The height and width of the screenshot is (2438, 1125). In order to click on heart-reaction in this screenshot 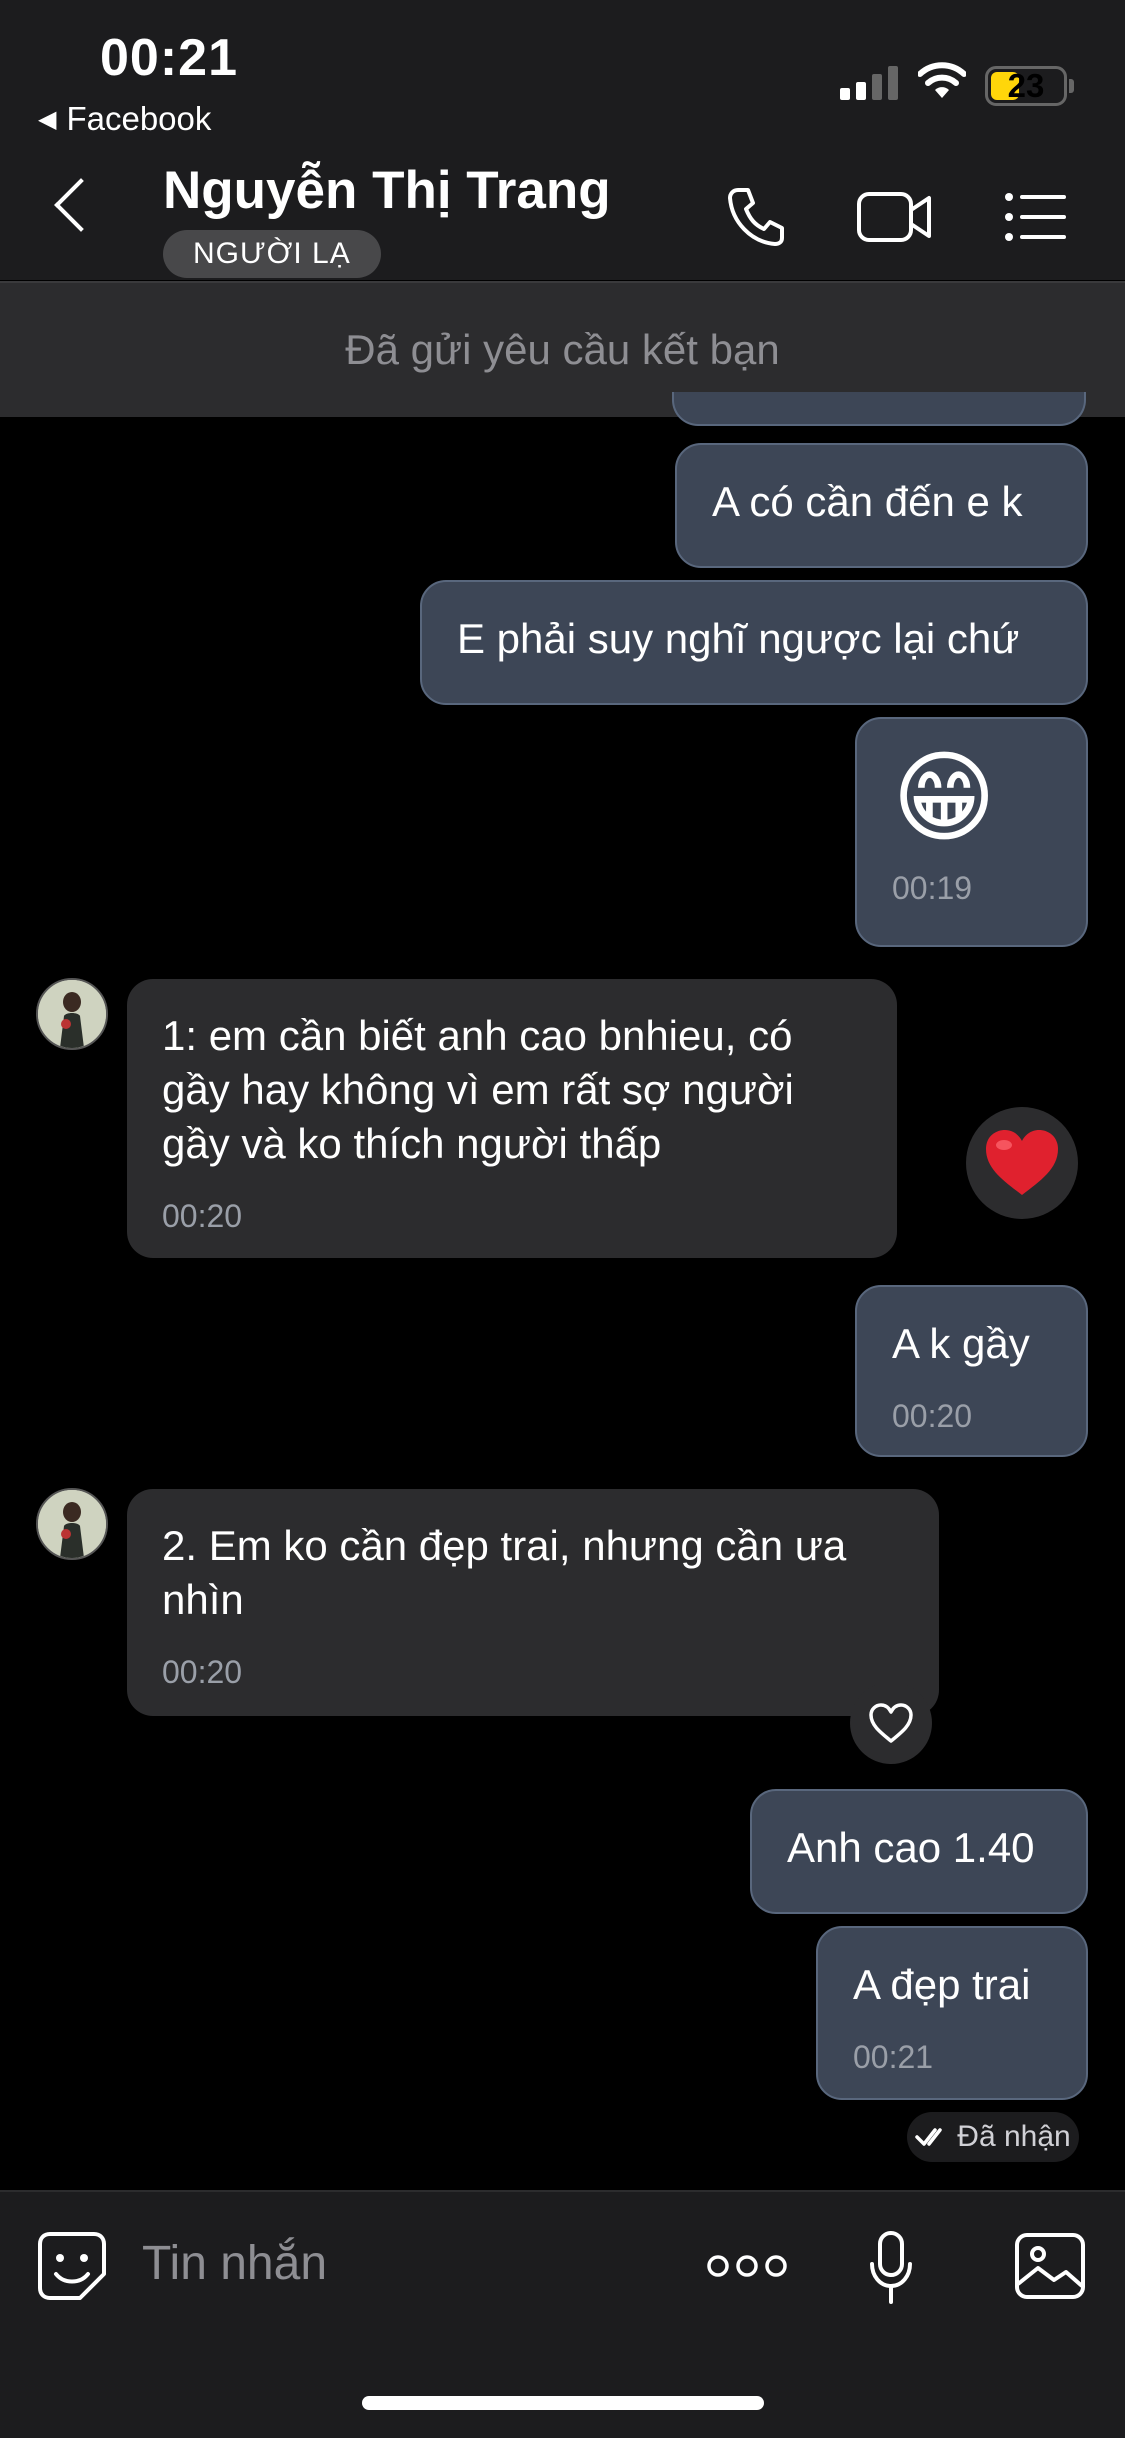, I will do `click(1022, 1163)`.